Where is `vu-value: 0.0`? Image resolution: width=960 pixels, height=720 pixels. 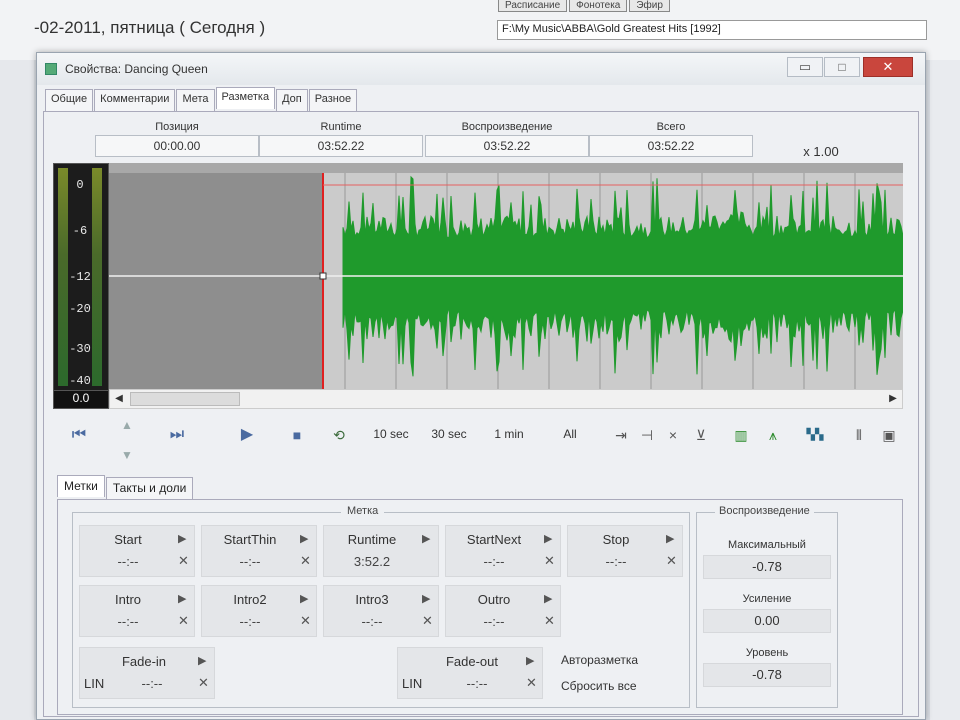
vu-value: 0.0 is located at coordinates (81, 399).